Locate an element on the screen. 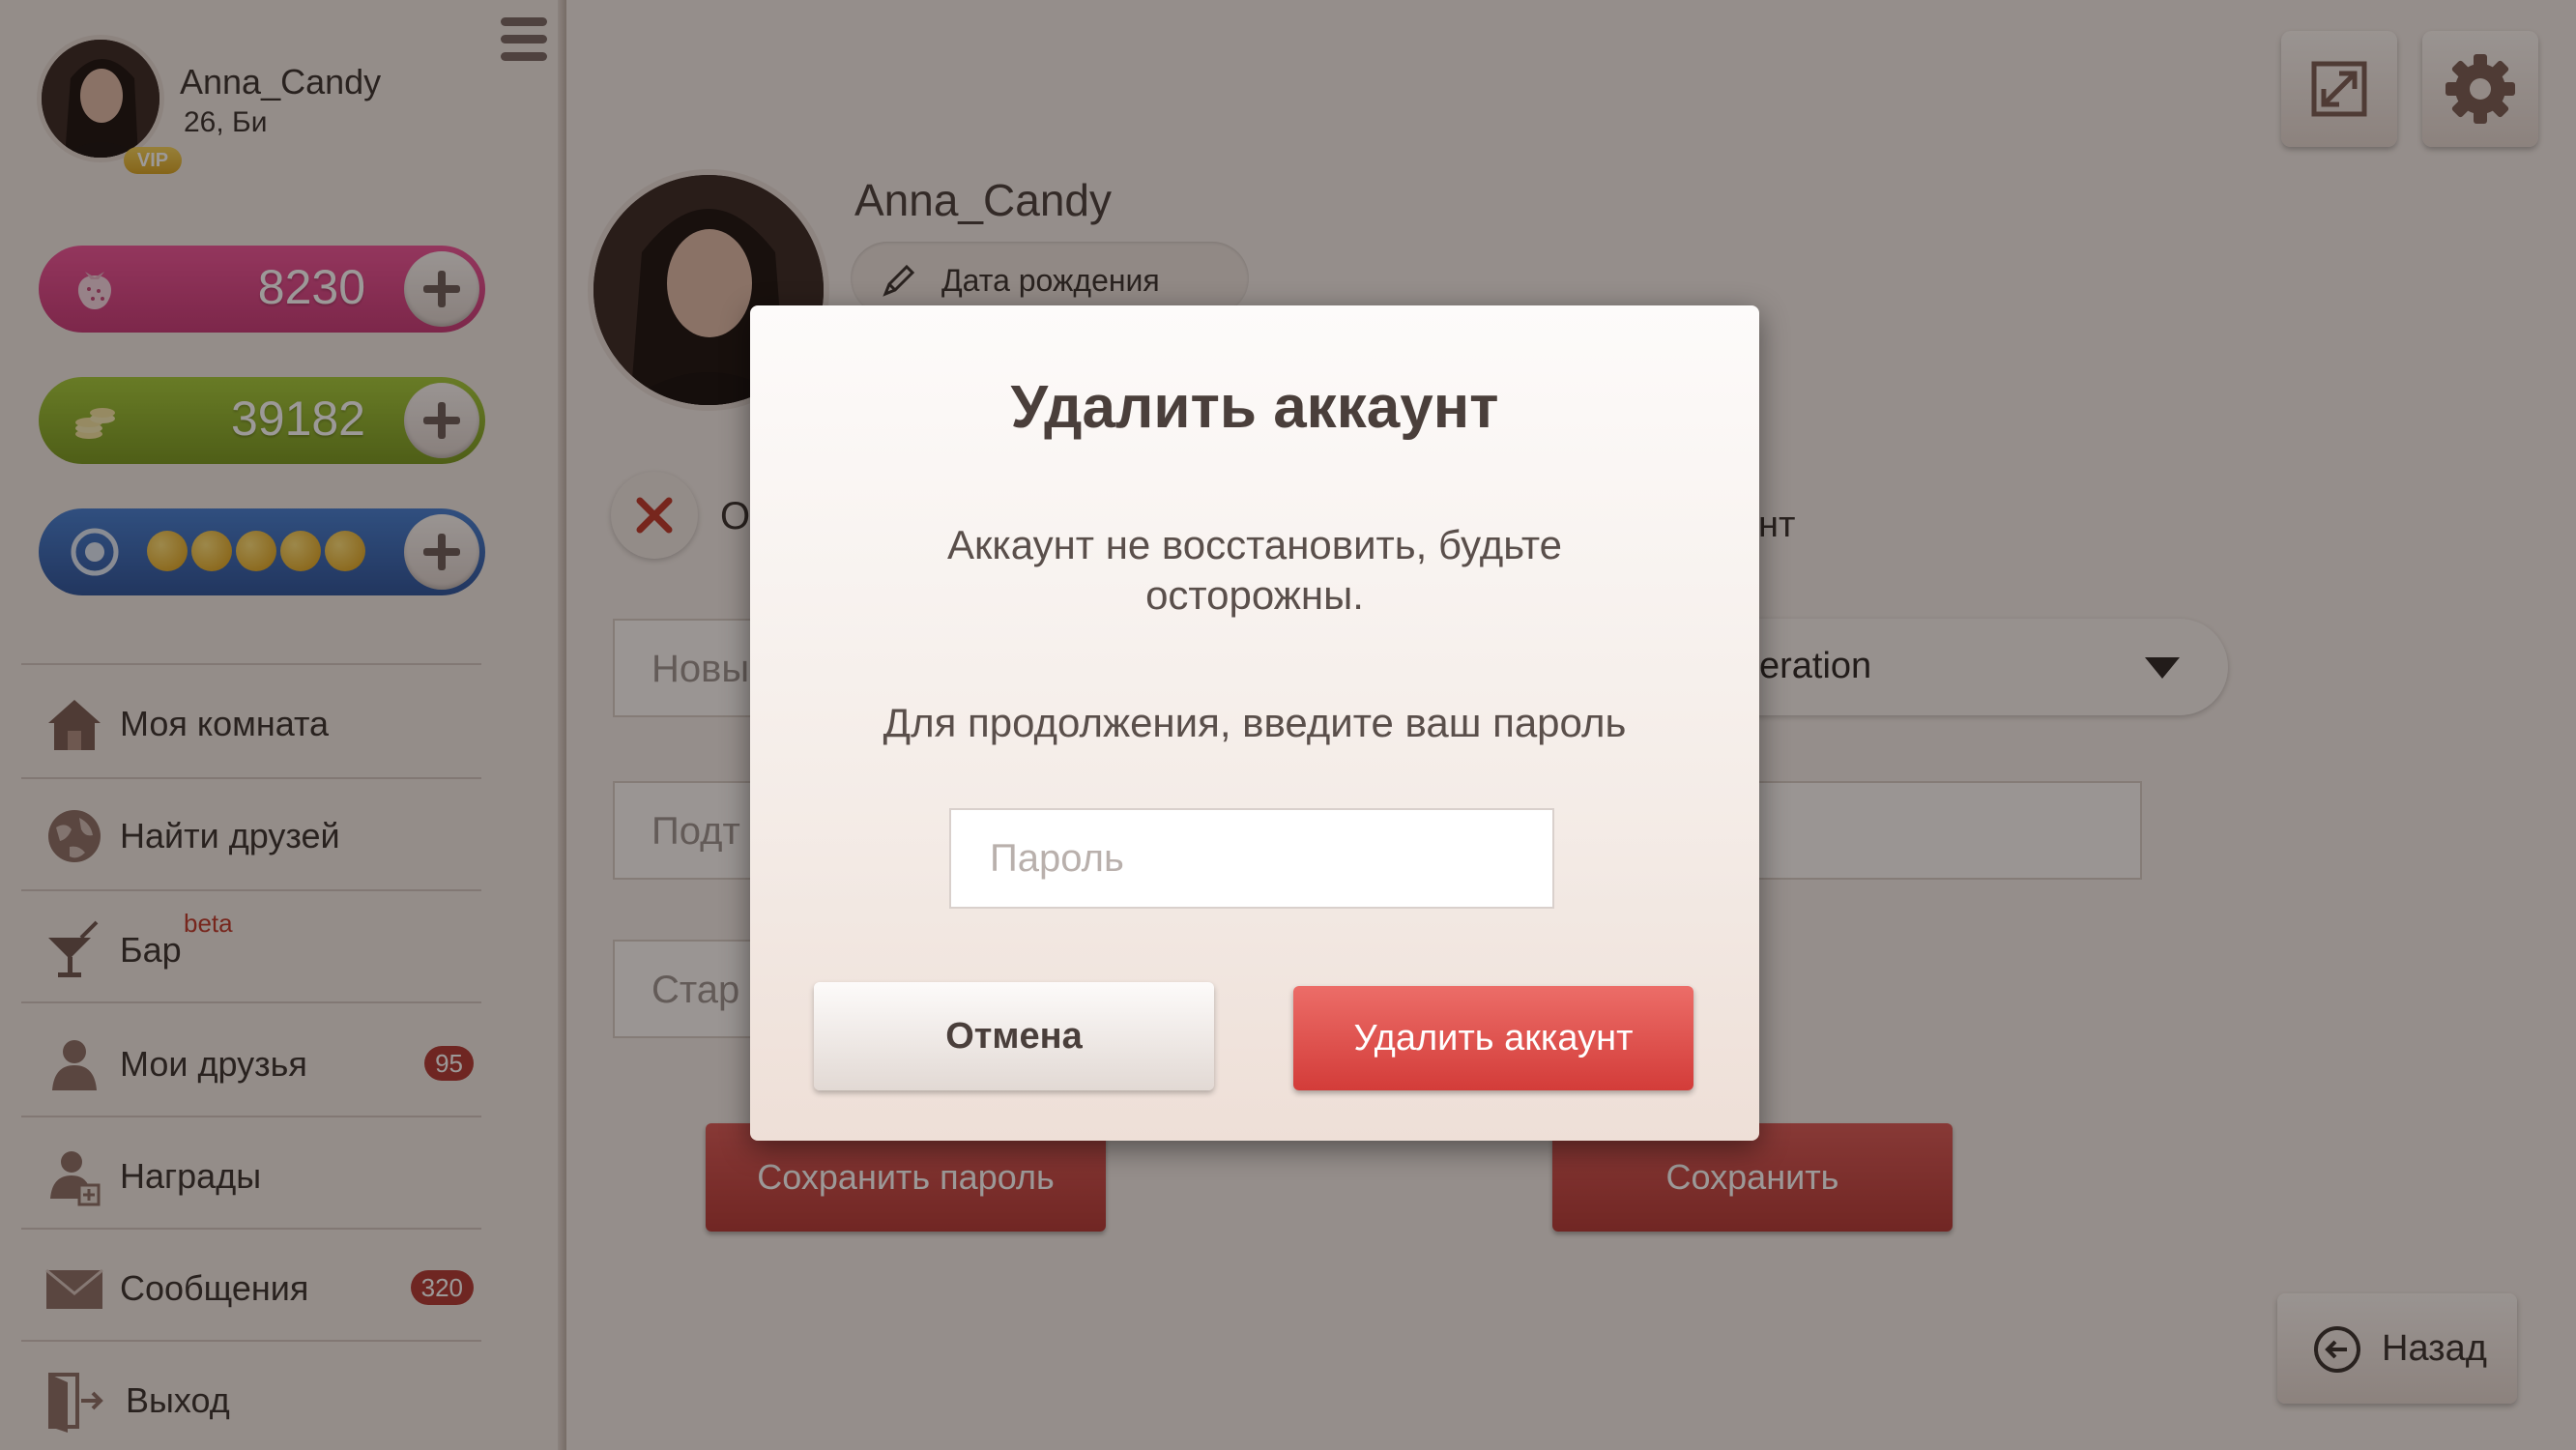 The height and width of the screenshot is (1450, 2576). cancel-button: Отмена is located at coordinates (1014, 1036).